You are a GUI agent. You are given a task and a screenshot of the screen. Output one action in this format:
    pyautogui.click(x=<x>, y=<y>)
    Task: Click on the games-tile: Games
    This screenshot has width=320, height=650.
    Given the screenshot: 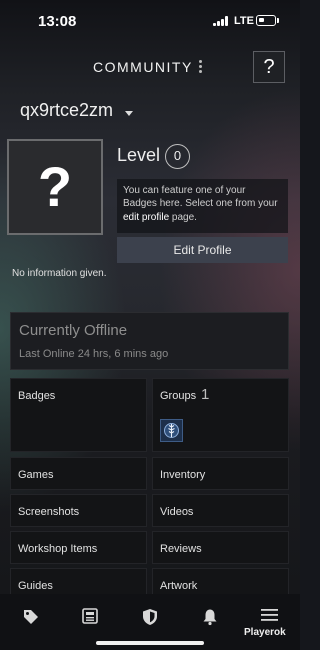 What is the action you would take?
    pyautogui.click(x=78, y=473)
    